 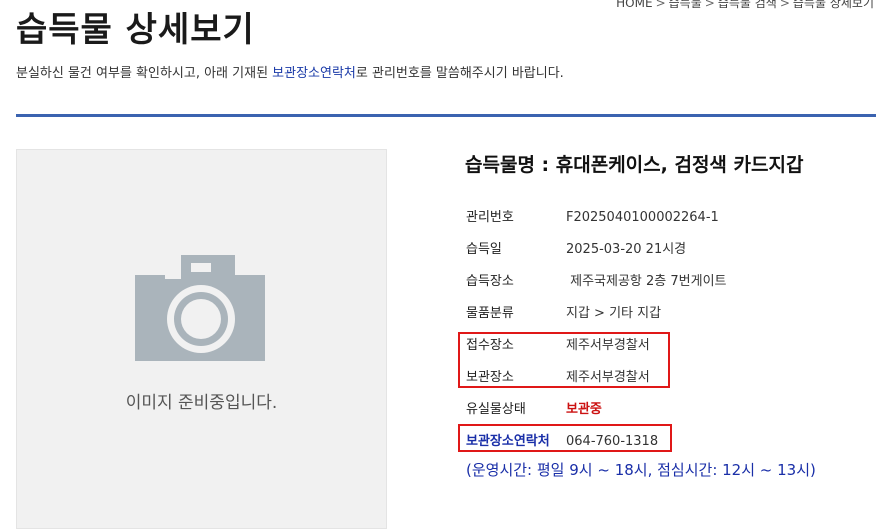 I want to click on row-value: 지갑 > 기타 지갑, so click(x=614, y=313).